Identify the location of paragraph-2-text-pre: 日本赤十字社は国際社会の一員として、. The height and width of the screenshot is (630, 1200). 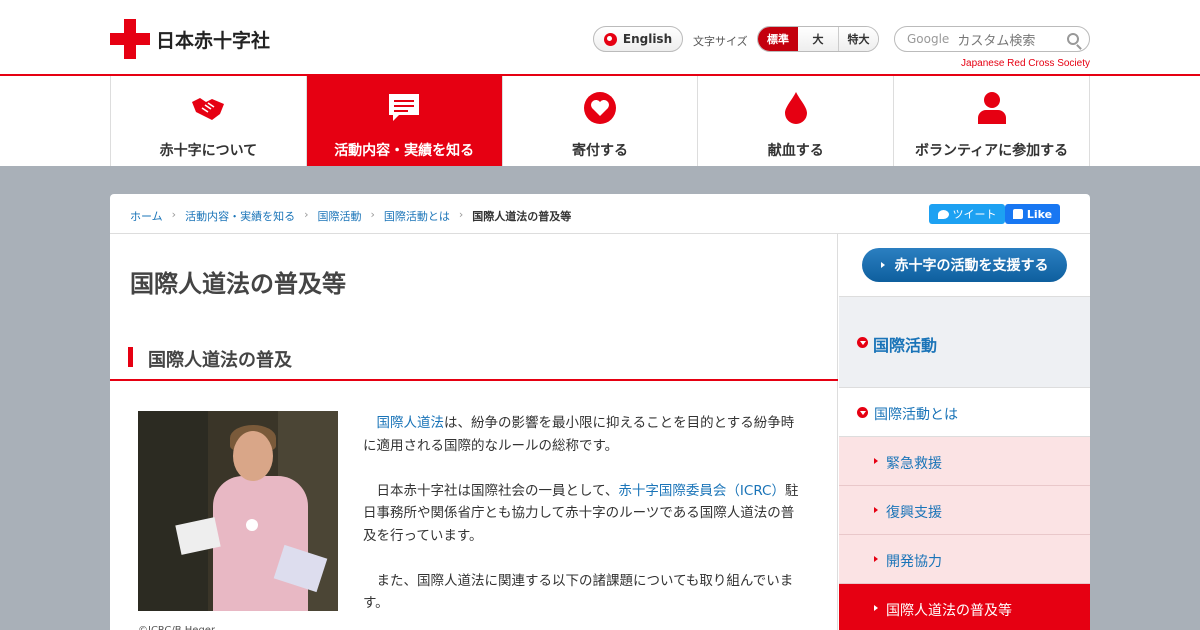
(497, 490).